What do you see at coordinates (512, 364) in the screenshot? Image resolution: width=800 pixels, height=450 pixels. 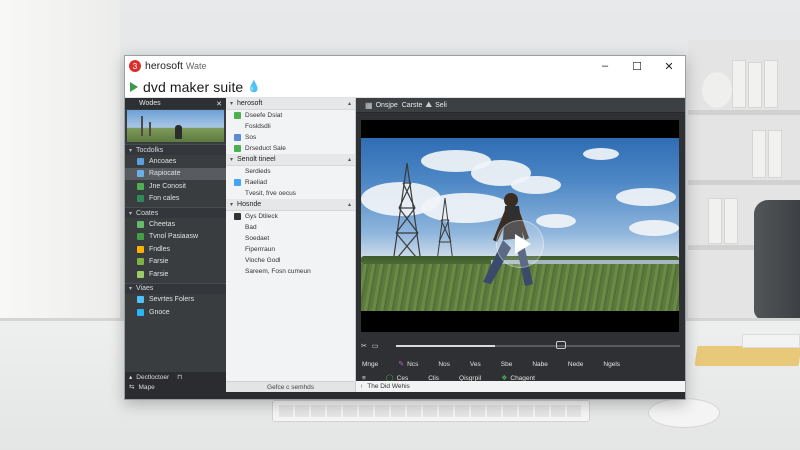 I see `control-button: Sbe` at bounding box center [512, 364].